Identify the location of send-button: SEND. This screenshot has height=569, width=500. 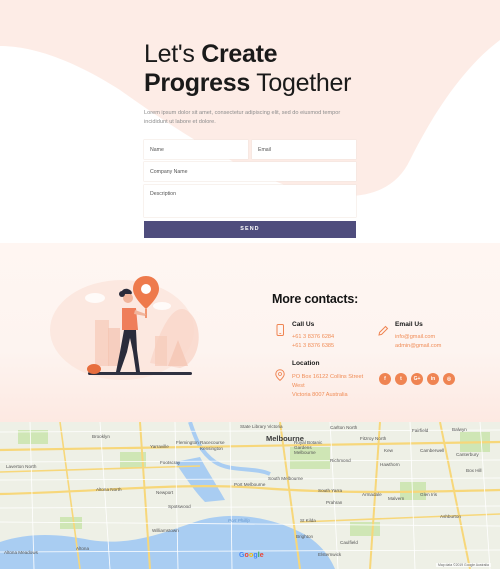
(250, 229).